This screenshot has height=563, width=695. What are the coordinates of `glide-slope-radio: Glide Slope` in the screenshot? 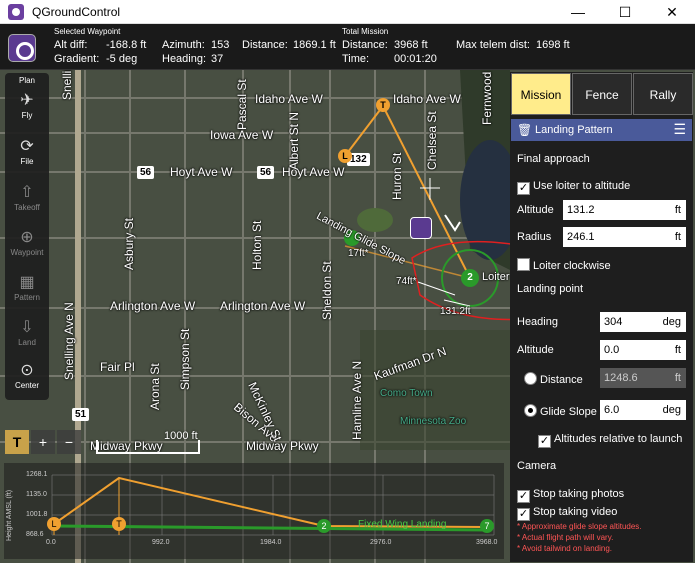 It's located at (560, 411).